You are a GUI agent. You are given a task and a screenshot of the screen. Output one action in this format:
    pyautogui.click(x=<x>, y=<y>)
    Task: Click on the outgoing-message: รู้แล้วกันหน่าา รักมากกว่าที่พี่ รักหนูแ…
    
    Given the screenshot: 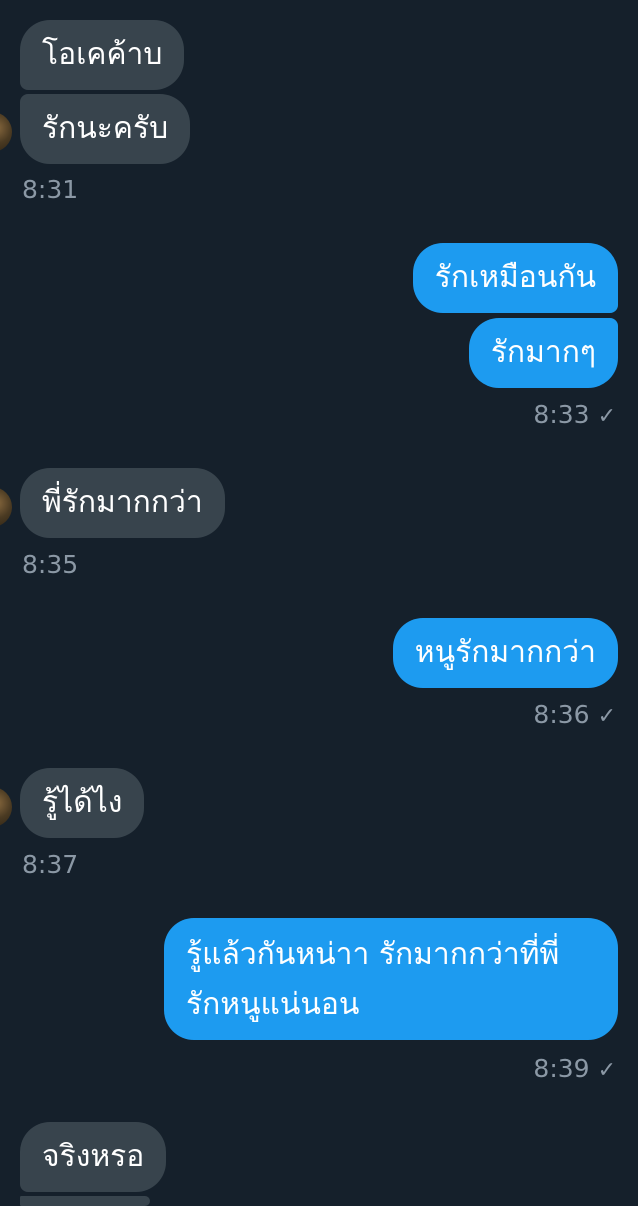 What is the action you would take?
    pyautogui.click(x=391, y=979)
    